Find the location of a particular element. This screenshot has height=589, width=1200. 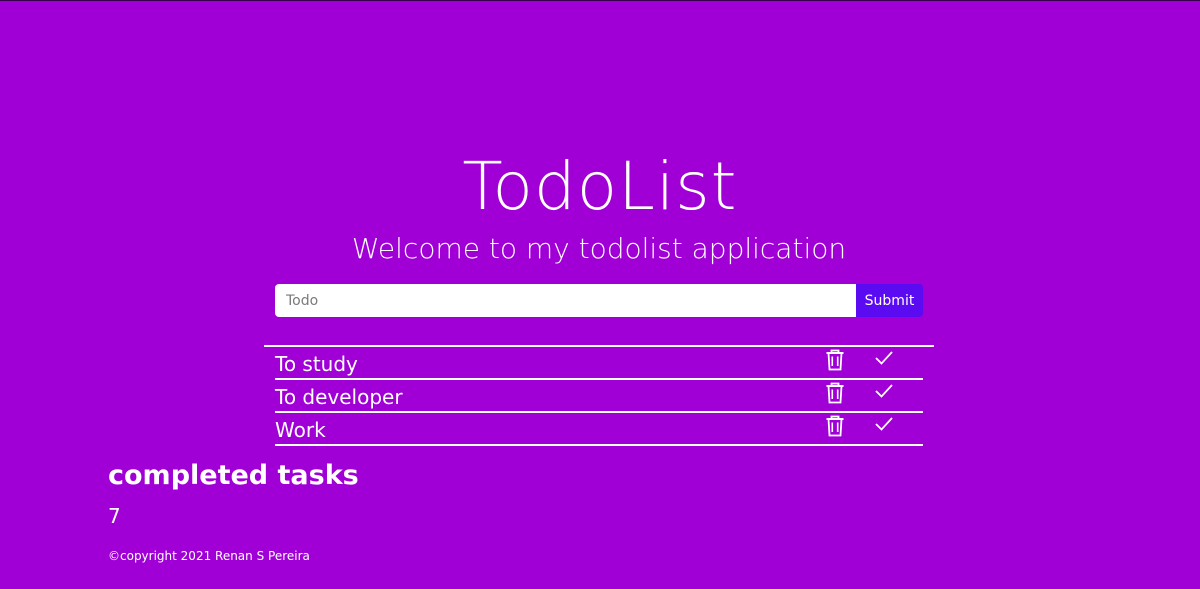

copyright-text: ©copyright 2021 Renan S Pereira is located at coordinates (209, 556).